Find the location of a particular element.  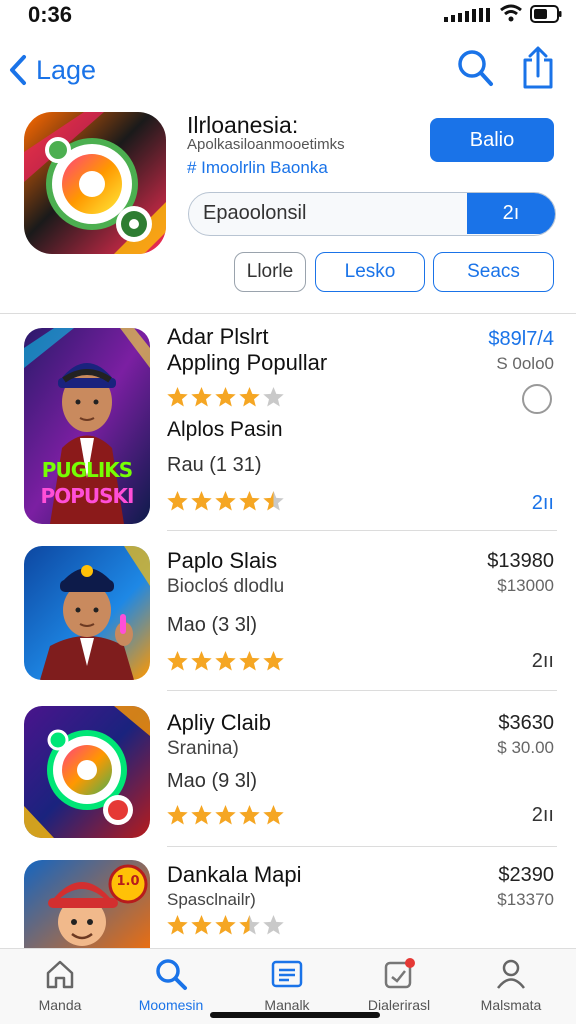

list-item-subtitle: Spasclnailr) is located at coordinates (211, 899).